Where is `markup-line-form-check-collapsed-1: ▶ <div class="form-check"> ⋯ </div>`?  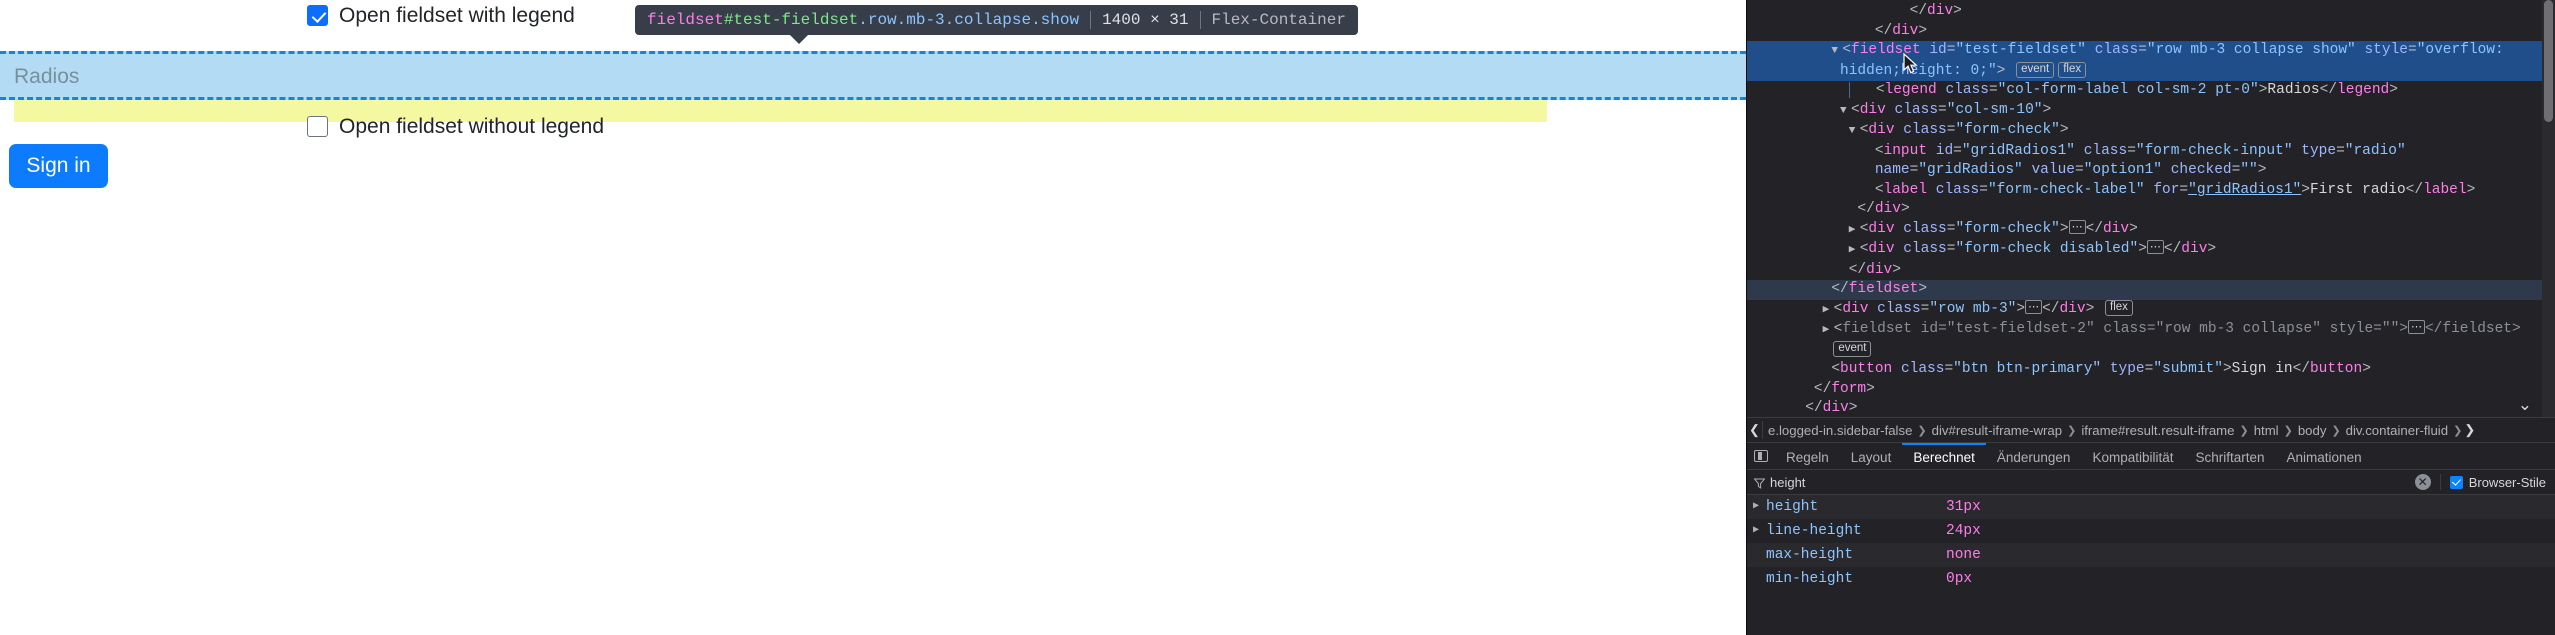 markup-line-form-check-collapsed-1: ▶ <div class="form-check"> ⋯ </div> is located at coordinates (2151, 230).